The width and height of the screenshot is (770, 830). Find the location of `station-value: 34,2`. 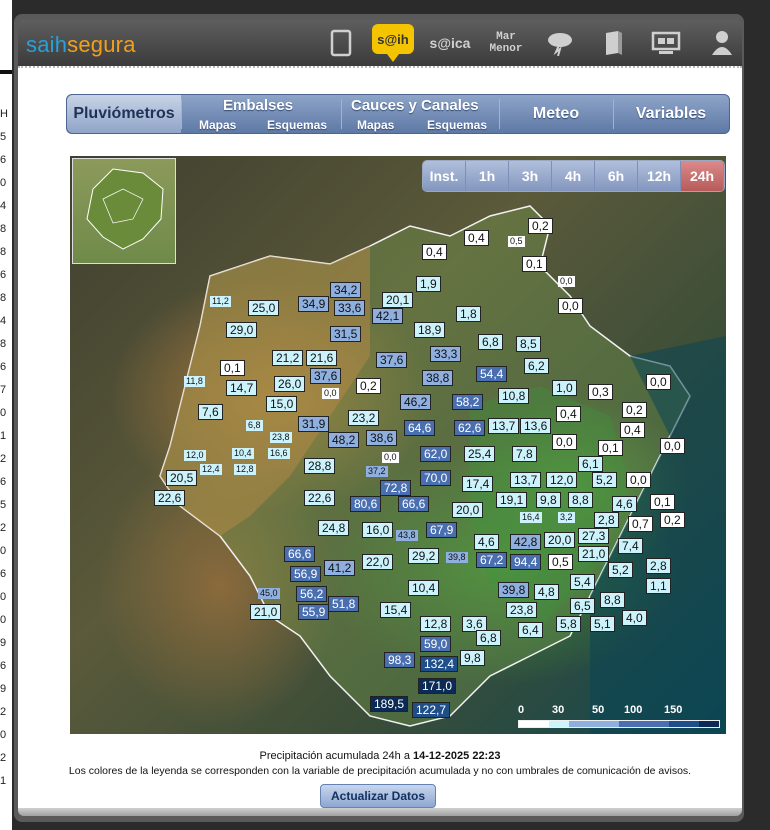

station-value: 34,2 is located at coordinates (346, 290).